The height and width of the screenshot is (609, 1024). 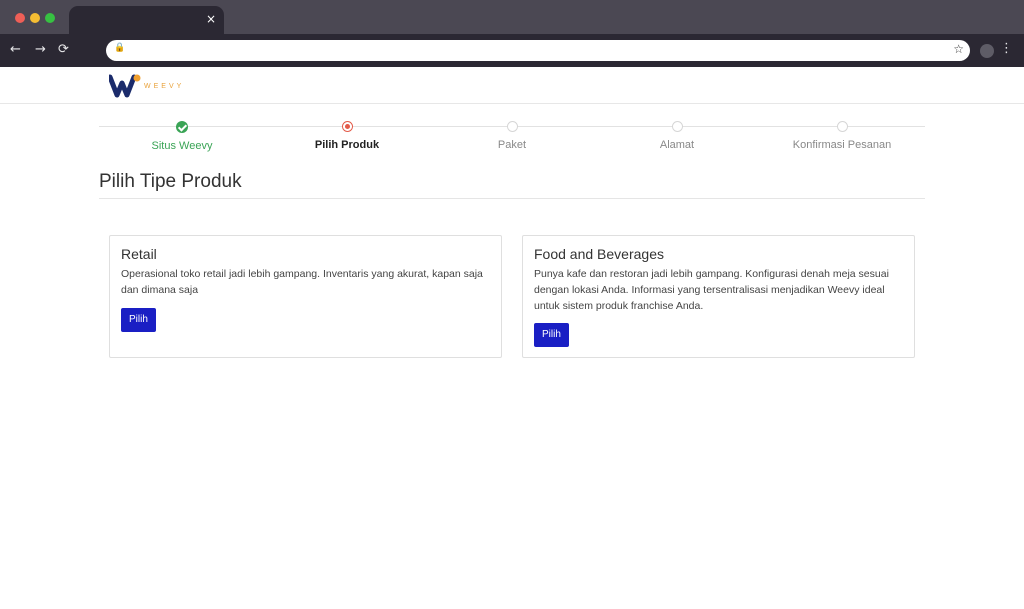 I want to click on address-bar: 🔒 ☆, so click(x=538, y=50).